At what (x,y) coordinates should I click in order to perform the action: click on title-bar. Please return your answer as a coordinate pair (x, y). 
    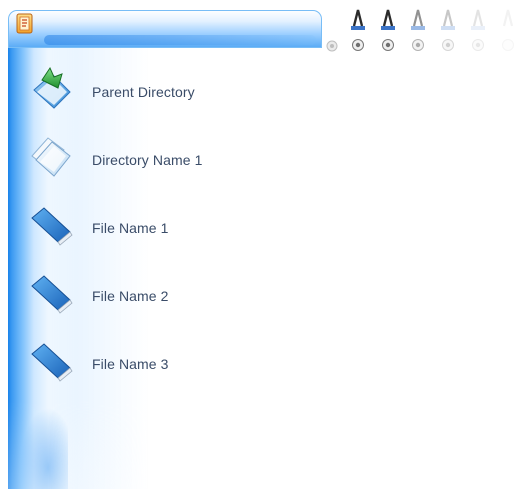
    Looking at the image, I should click on (165, 29).